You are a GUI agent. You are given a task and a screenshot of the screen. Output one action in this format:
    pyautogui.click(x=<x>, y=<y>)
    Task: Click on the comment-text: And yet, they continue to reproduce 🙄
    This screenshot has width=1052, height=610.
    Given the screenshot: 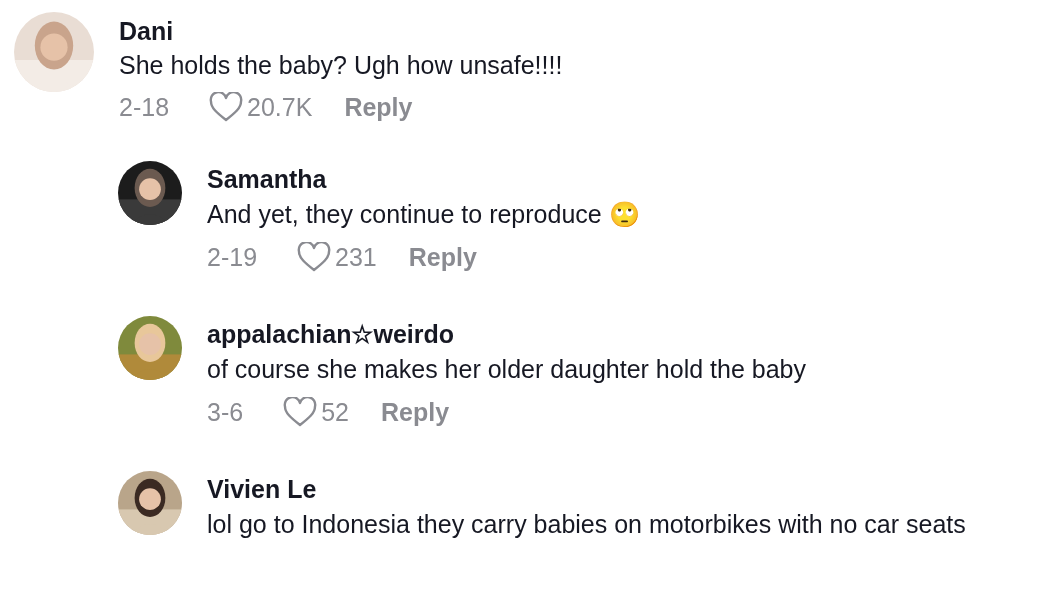 What is the action you would take?
    pyautogui.click(x=423, y=214)
    